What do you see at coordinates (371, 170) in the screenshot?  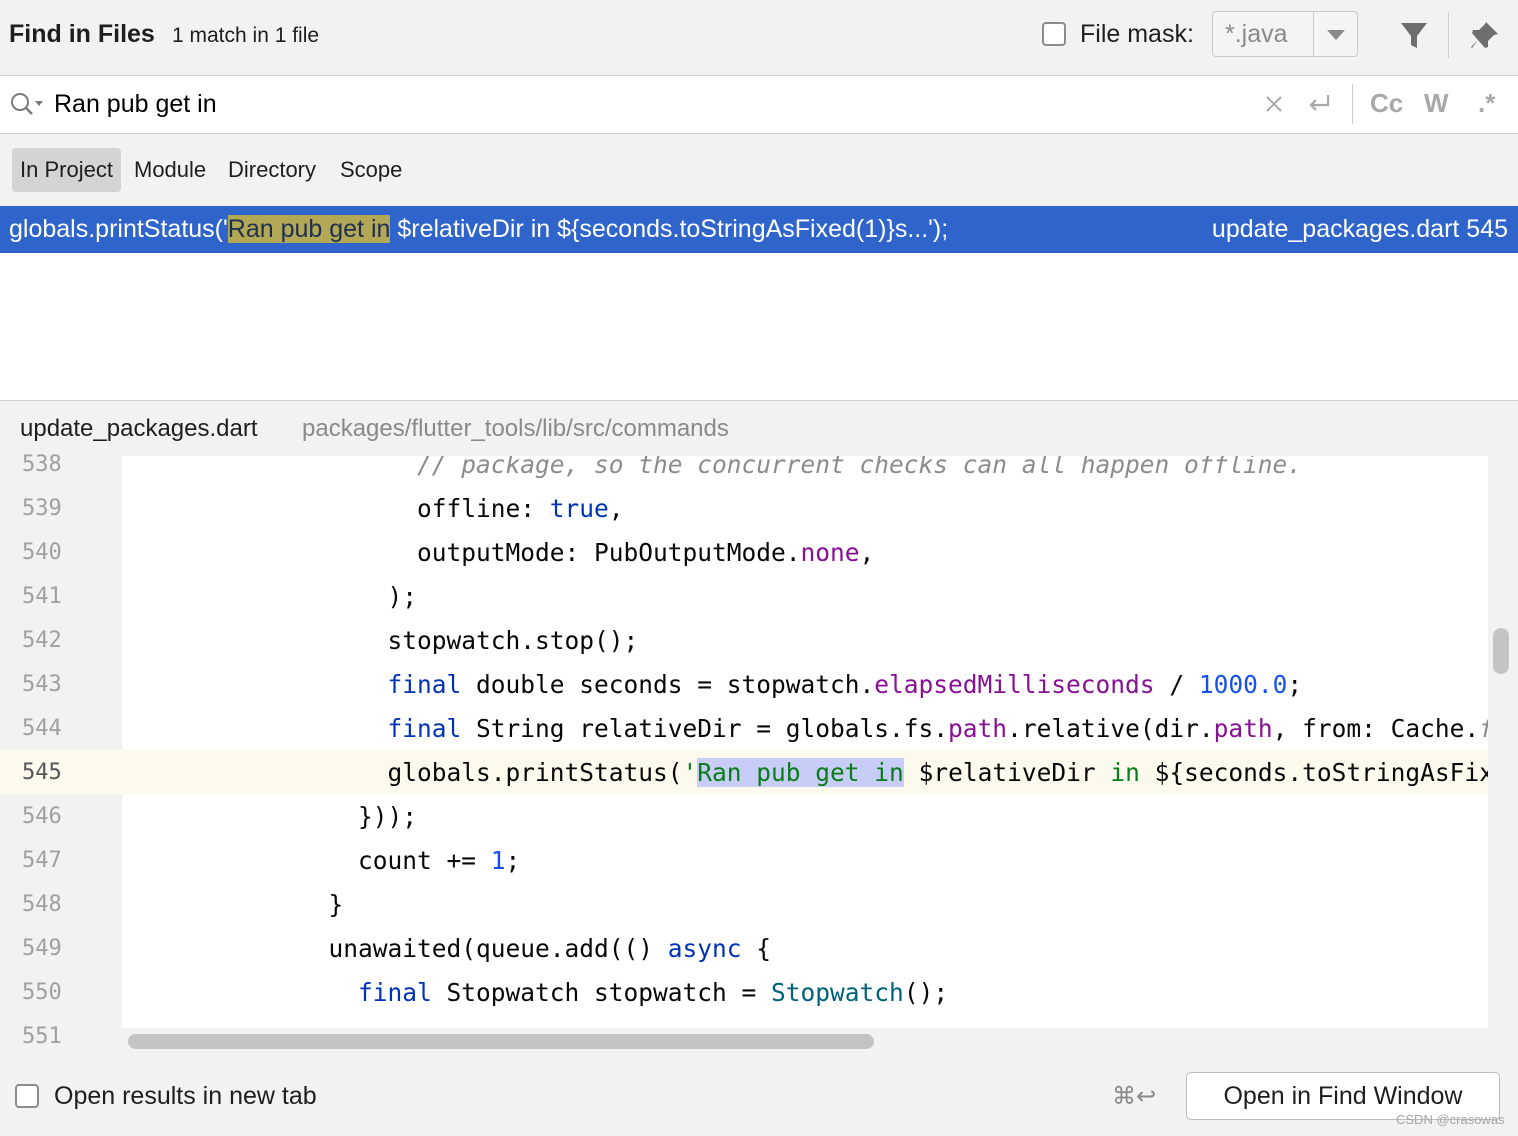 I see `tab-scope: Scope` at bounding box center [371, 170].